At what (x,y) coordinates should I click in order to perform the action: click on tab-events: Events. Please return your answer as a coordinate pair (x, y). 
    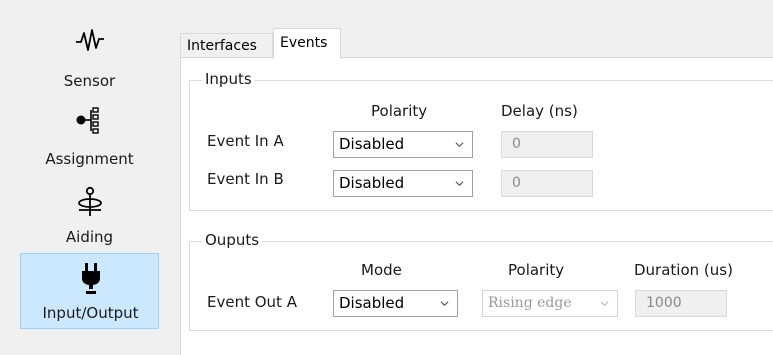
    Looking at the image, I should click on (307, 43).